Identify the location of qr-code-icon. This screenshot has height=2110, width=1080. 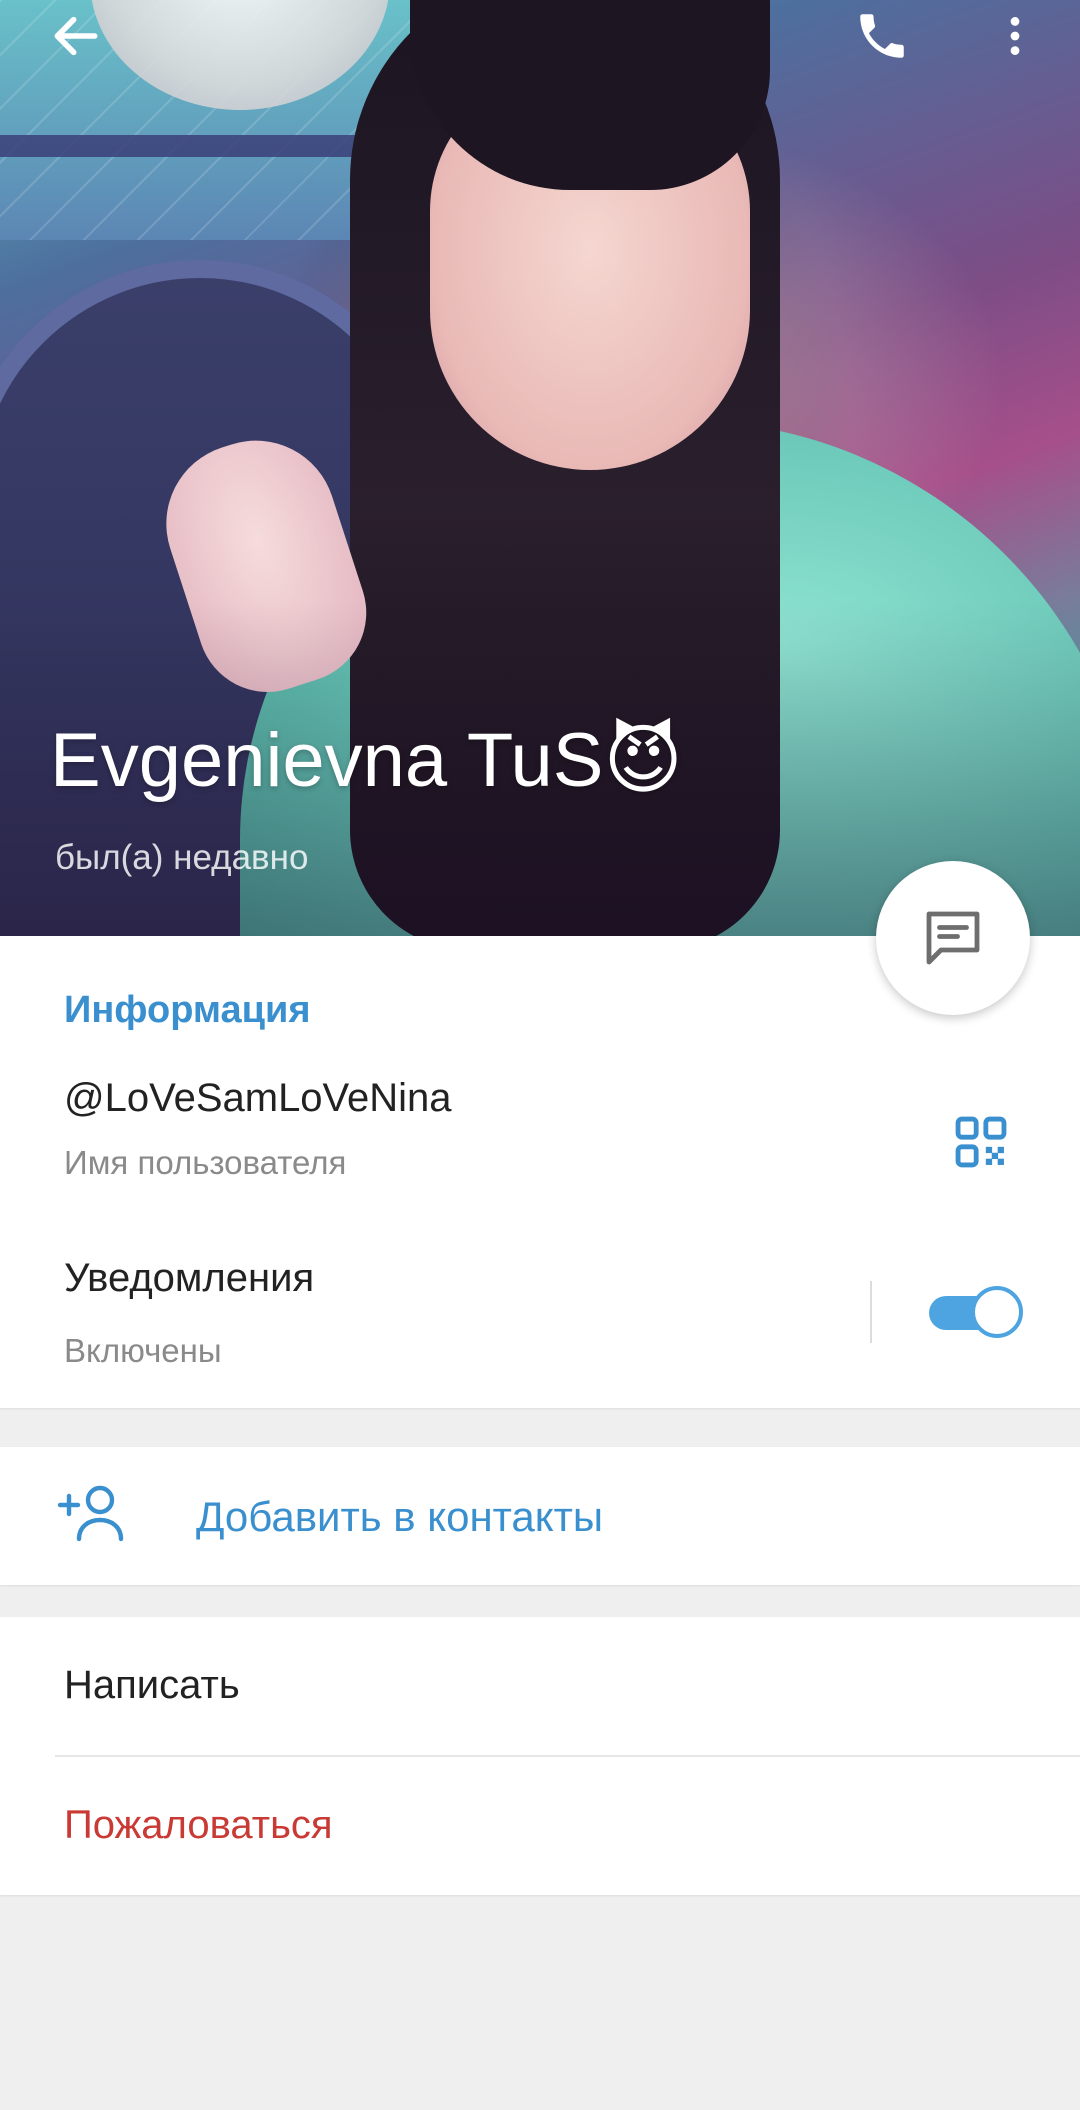
(981, 1142).